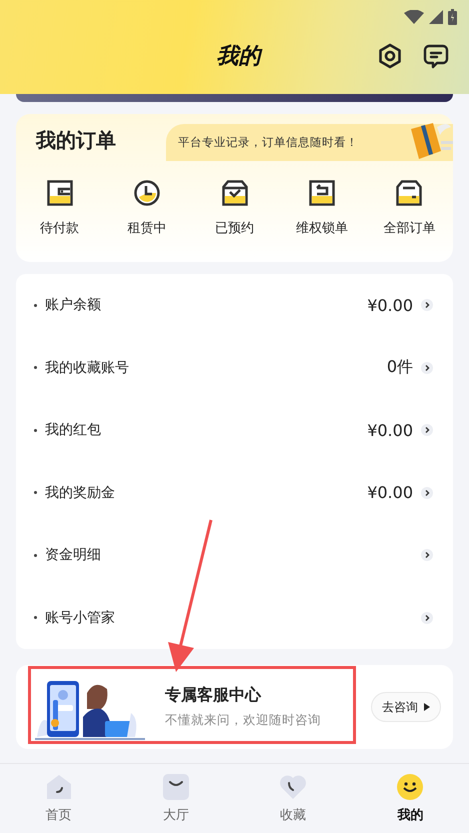 This screenshot has height=833, width=469. I want to click on message-icon, so click(436, 56).